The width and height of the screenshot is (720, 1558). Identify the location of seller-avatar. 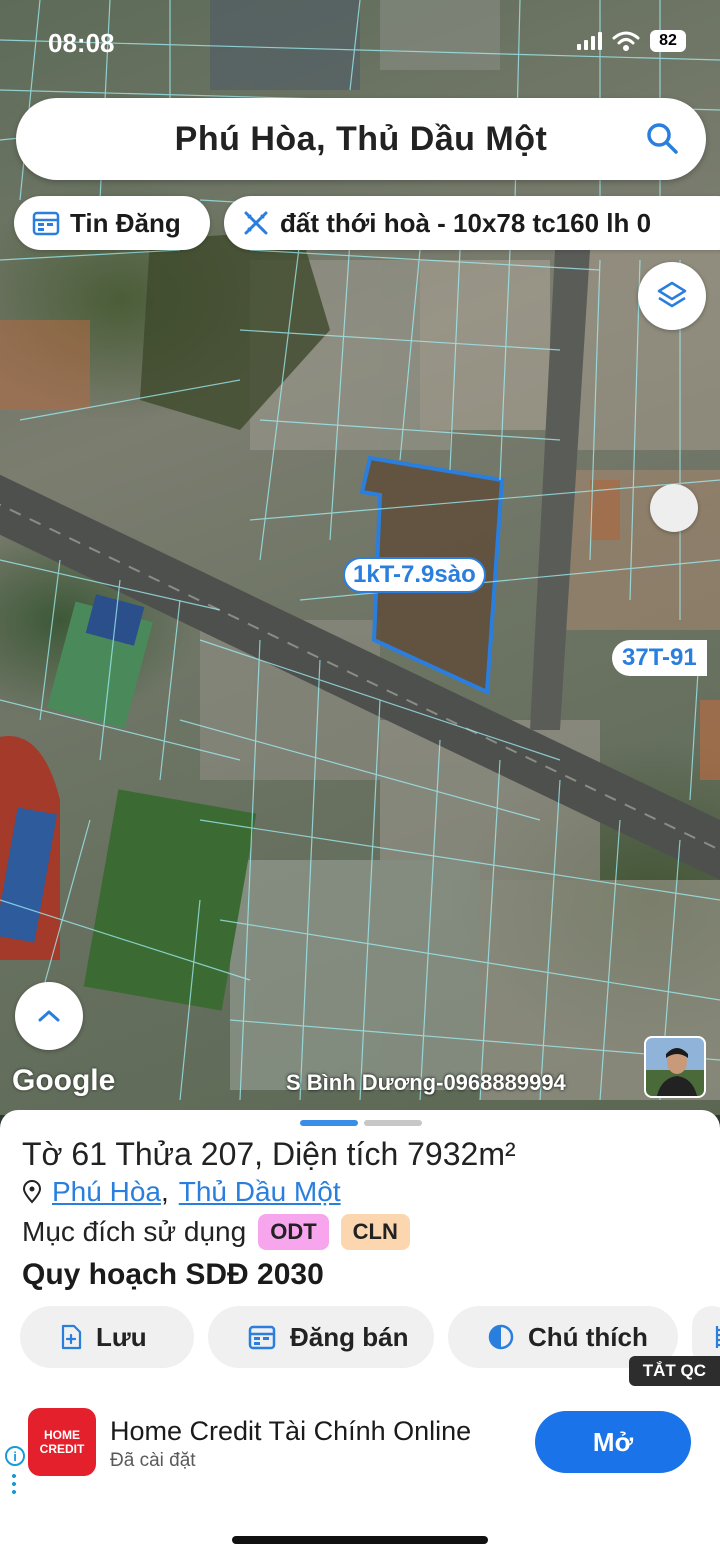
(675, 1067).